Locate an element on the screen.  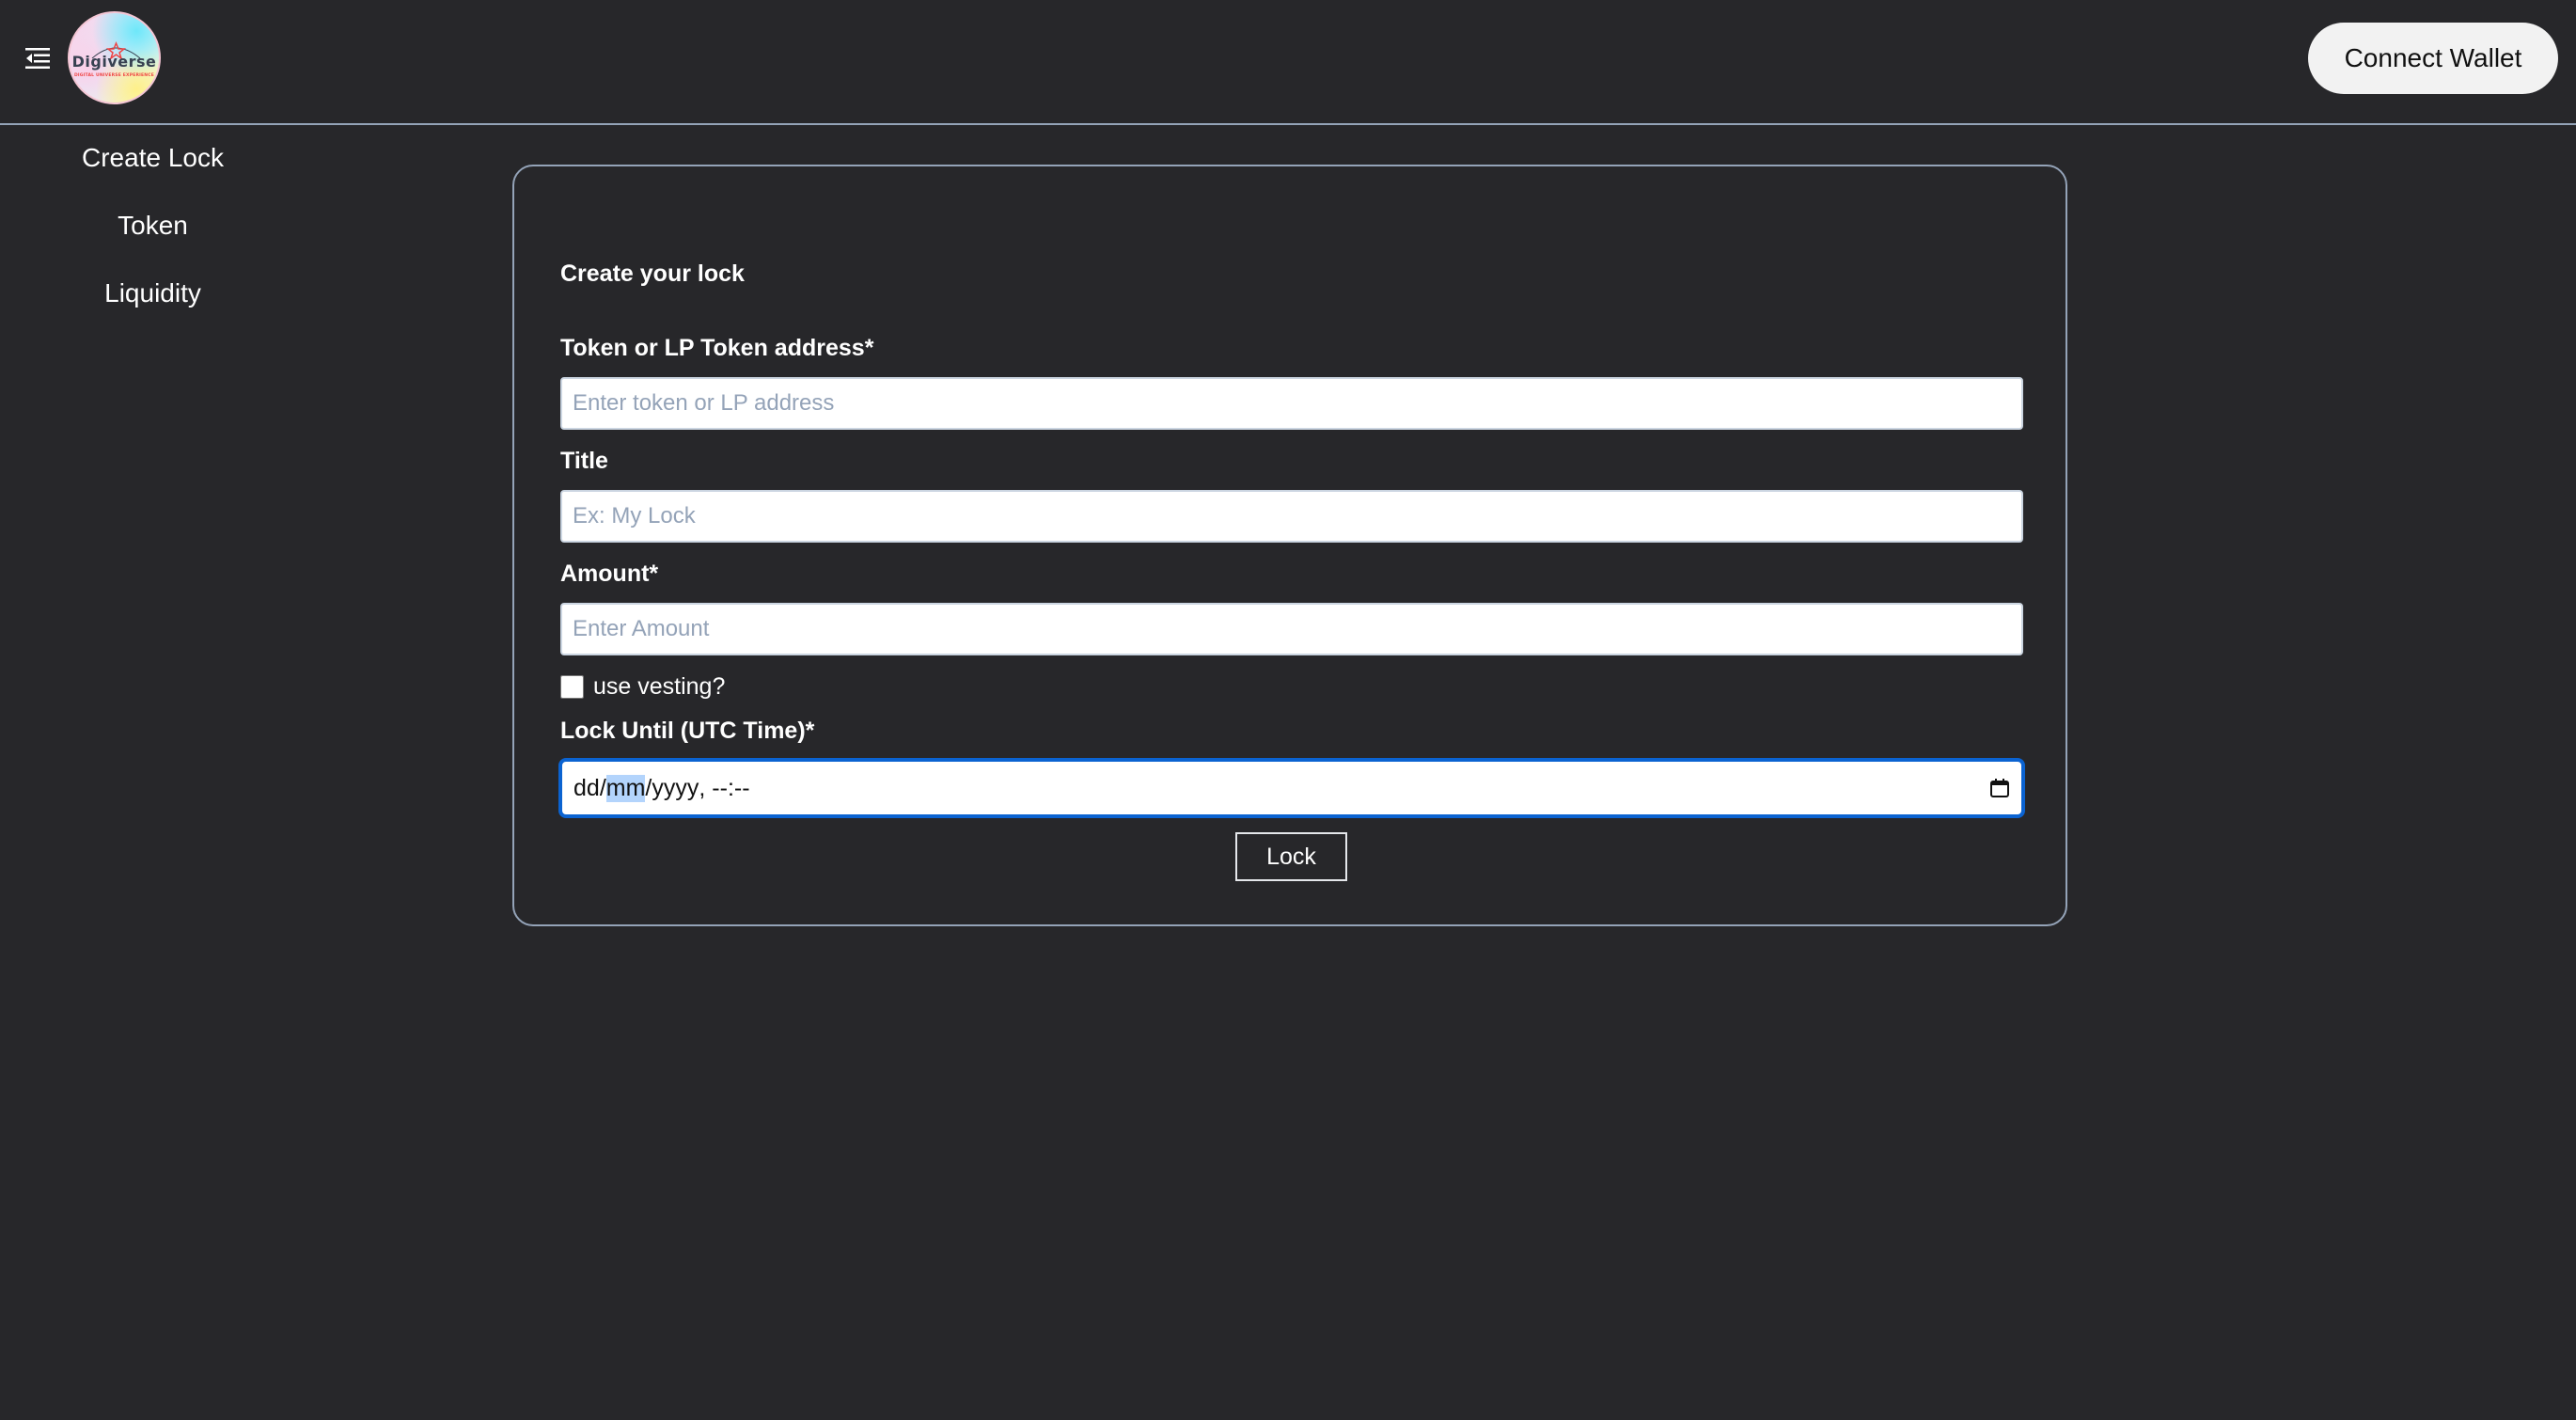
use-vesting-row: use vesting? is located at coordinates (643, 686).